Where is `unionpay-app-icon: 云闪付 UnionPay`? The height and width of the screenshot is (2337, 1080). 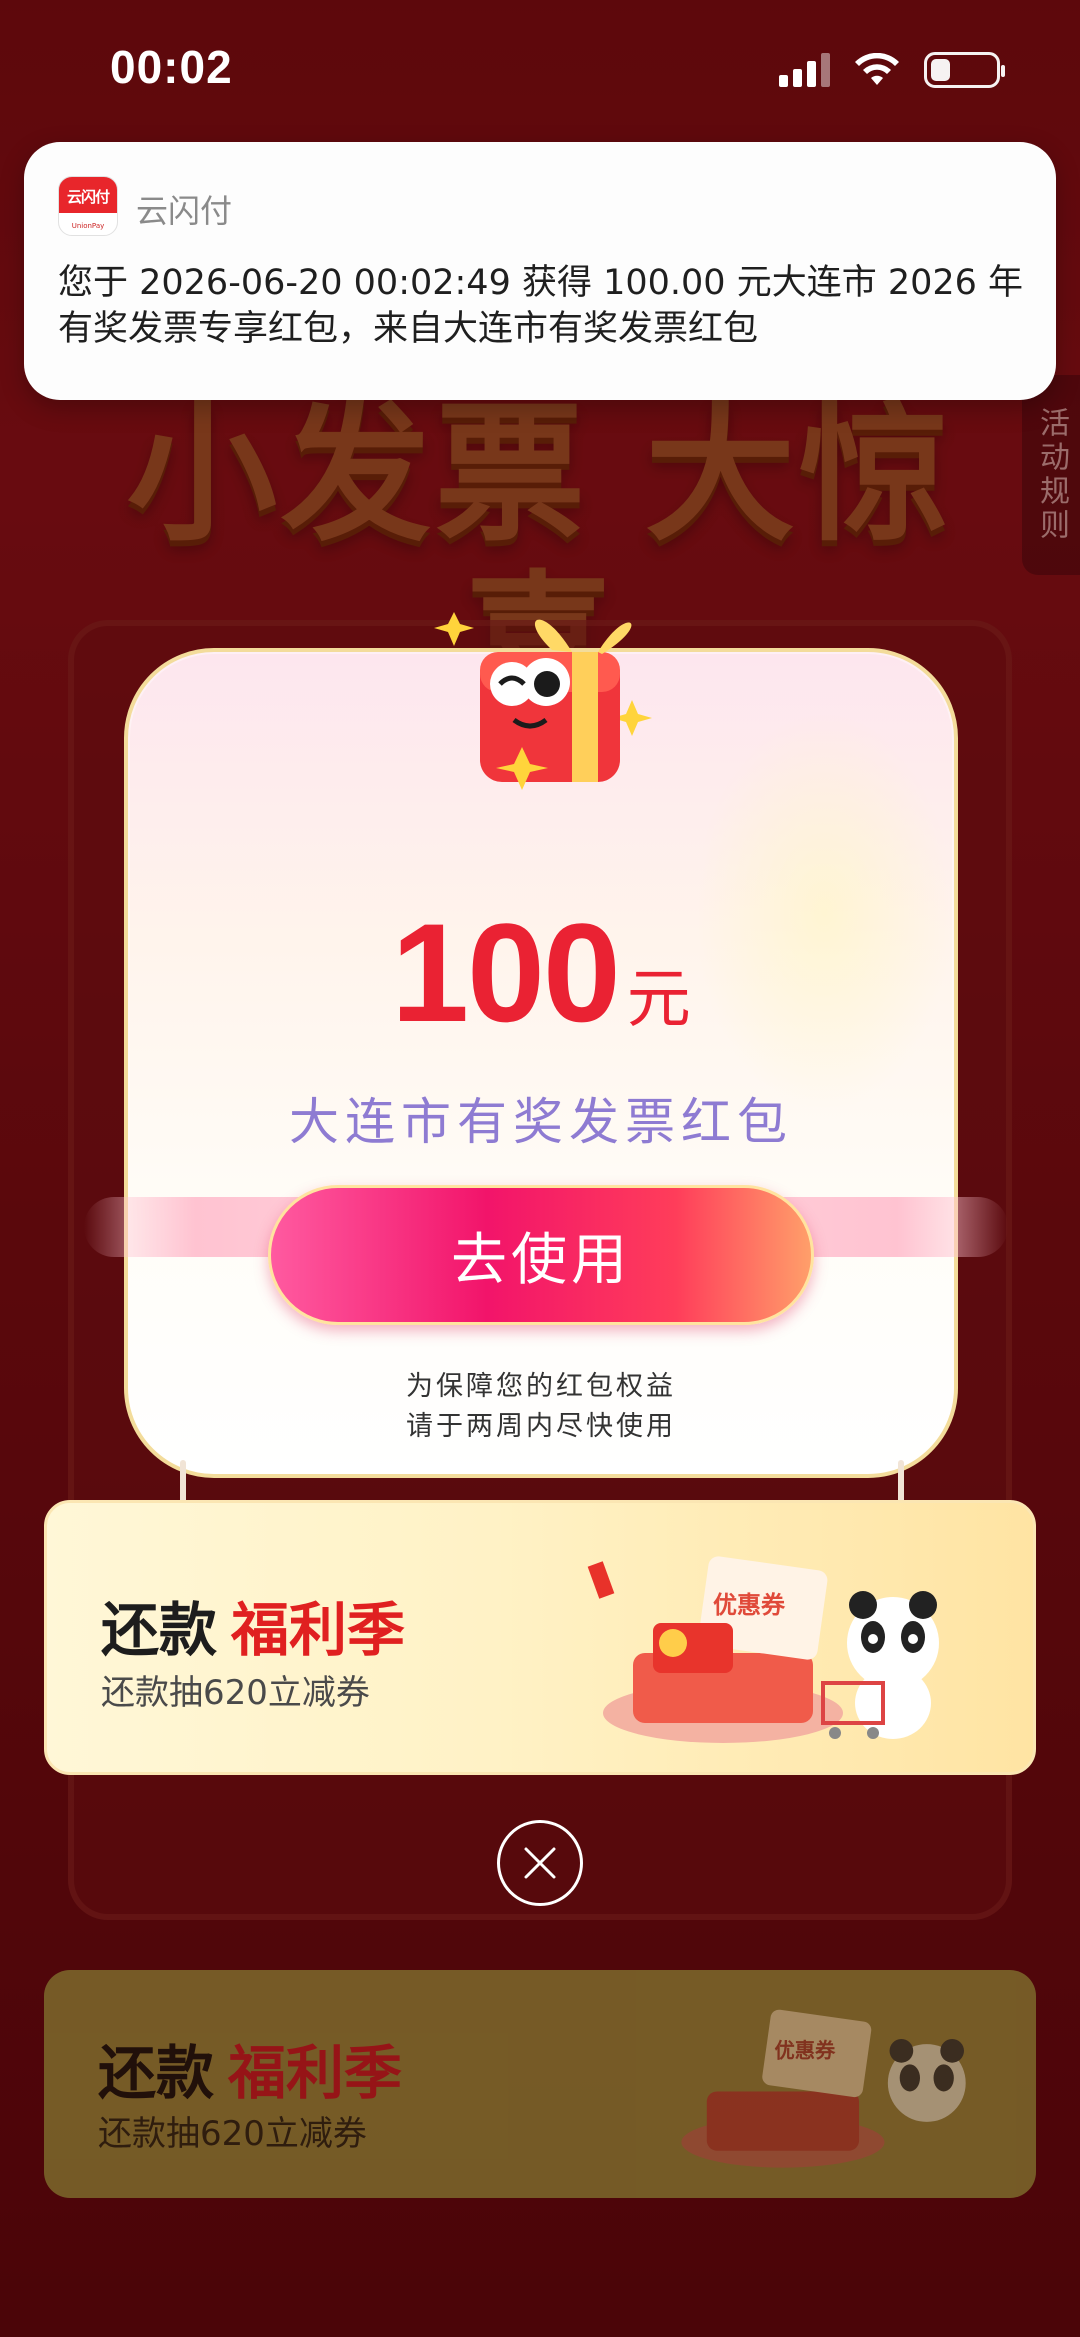
unionpay-app-icon: 云闪付 UnionPay is located at coordinates (88, 206).